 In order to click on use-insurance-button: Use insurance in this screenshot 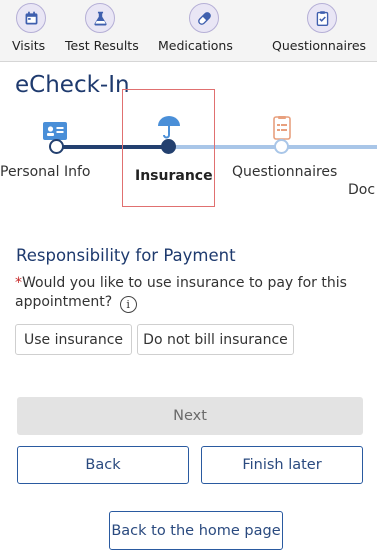, I will do `click(73, 339)`.